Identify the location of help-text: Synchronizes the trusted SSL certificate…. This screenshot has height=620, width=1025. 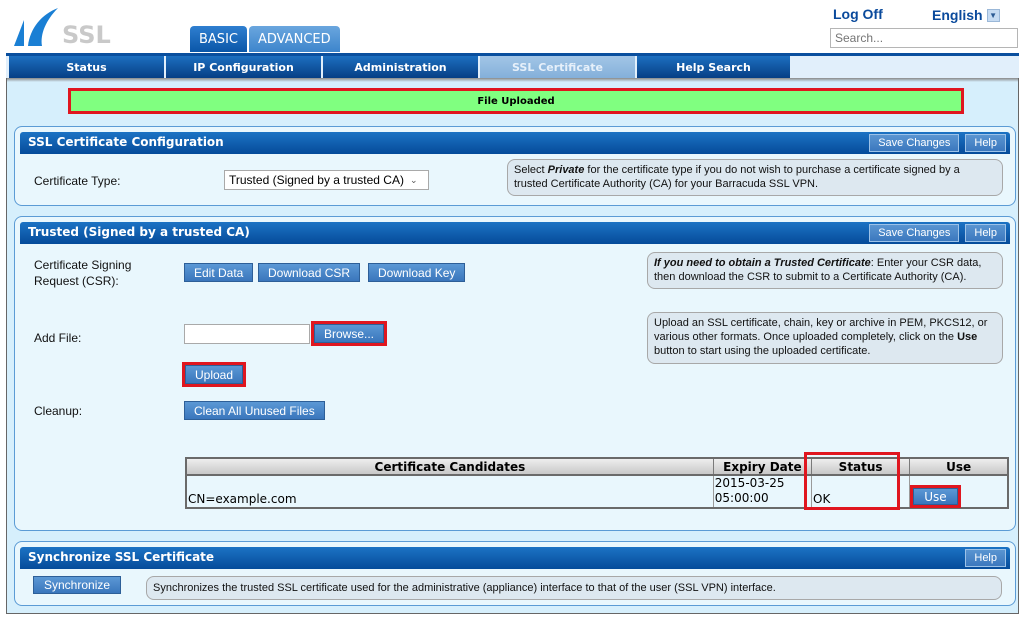
(464, 588).